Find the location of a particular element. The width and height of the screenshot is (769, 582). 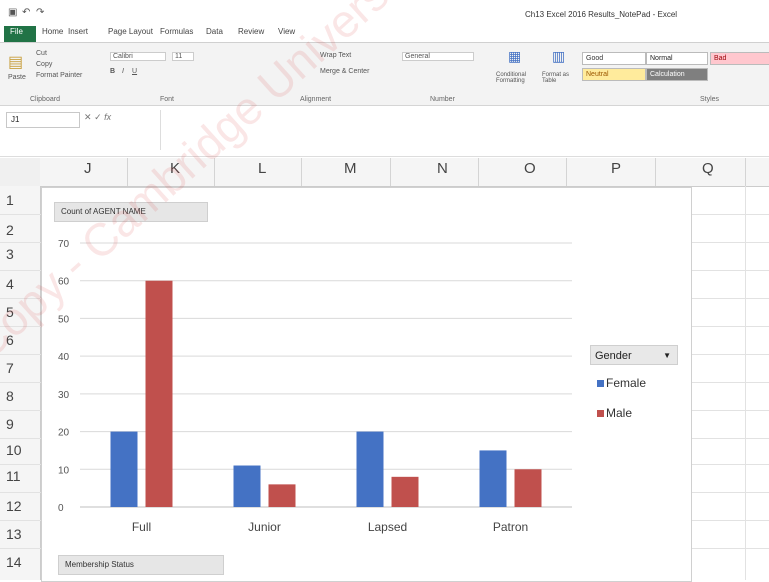

x-tick-label: Patron is located at coordinates (510, 527).